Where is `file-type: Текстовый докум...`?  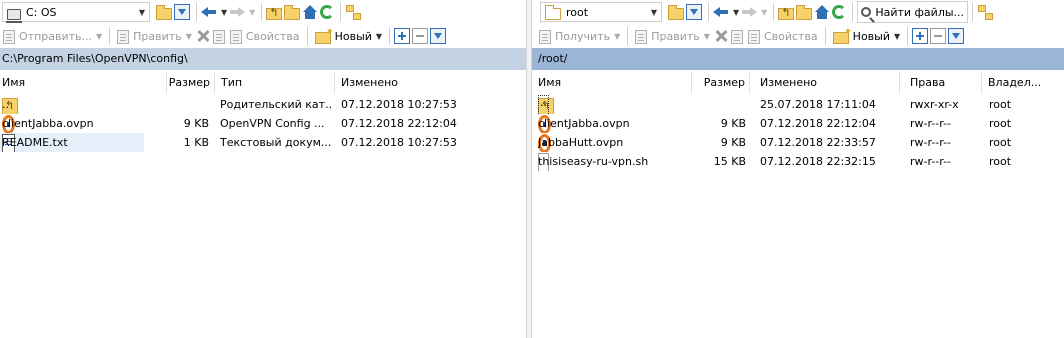
file-type: Текстовый докум... is located at coordinates (276, 142).